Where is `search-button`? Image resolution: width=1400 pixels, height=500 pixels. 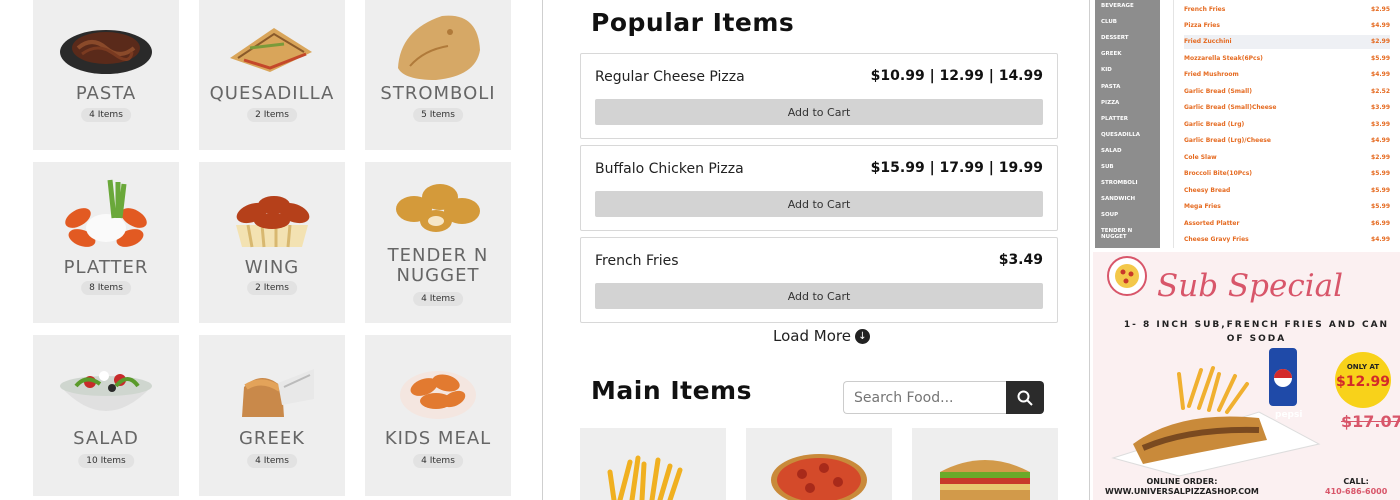
search-button is located at coordinates (1025, 397).